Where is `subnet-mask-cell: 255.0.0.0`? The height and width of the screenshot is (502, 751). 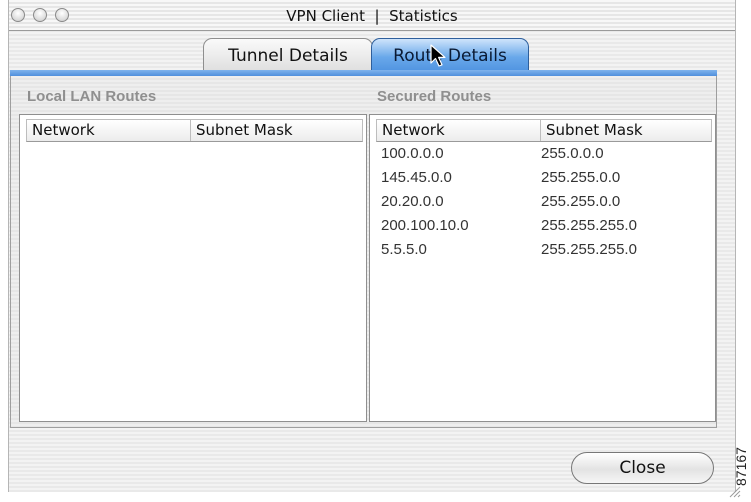 subnet-mask-cell: 255.0.0.0 is located at coordinates (572, 153).